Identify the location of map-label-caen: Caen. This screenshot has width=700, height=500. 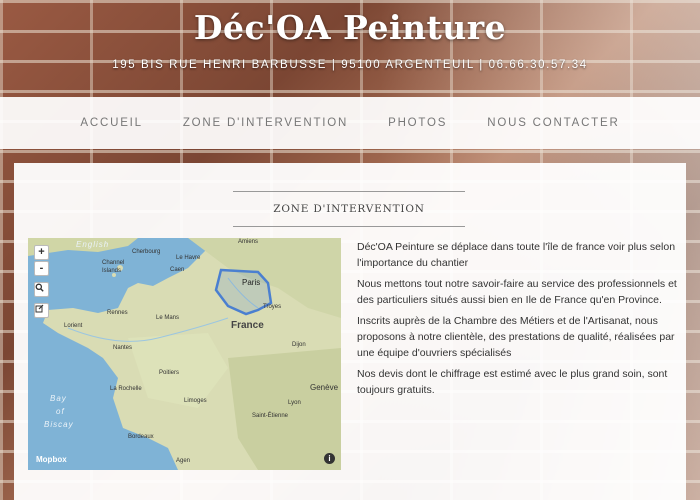
(177, 270).